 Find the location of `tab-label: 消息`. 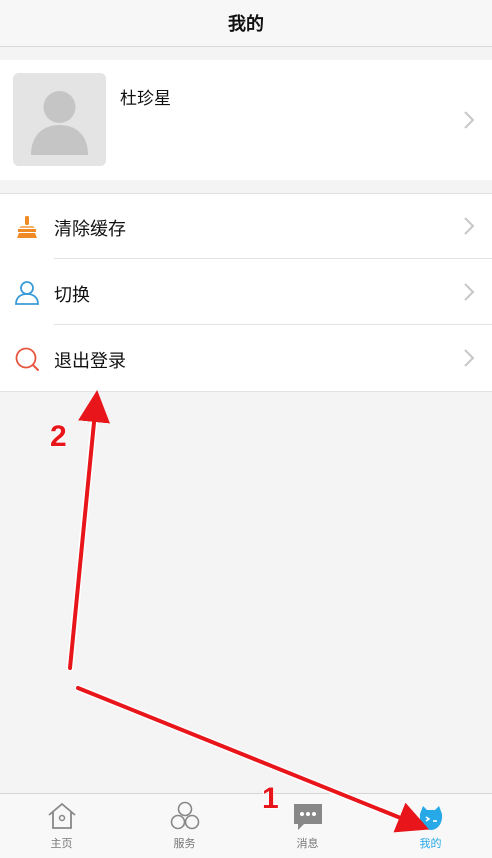

tab-label: 消息 is located at coordinates (307, 843).